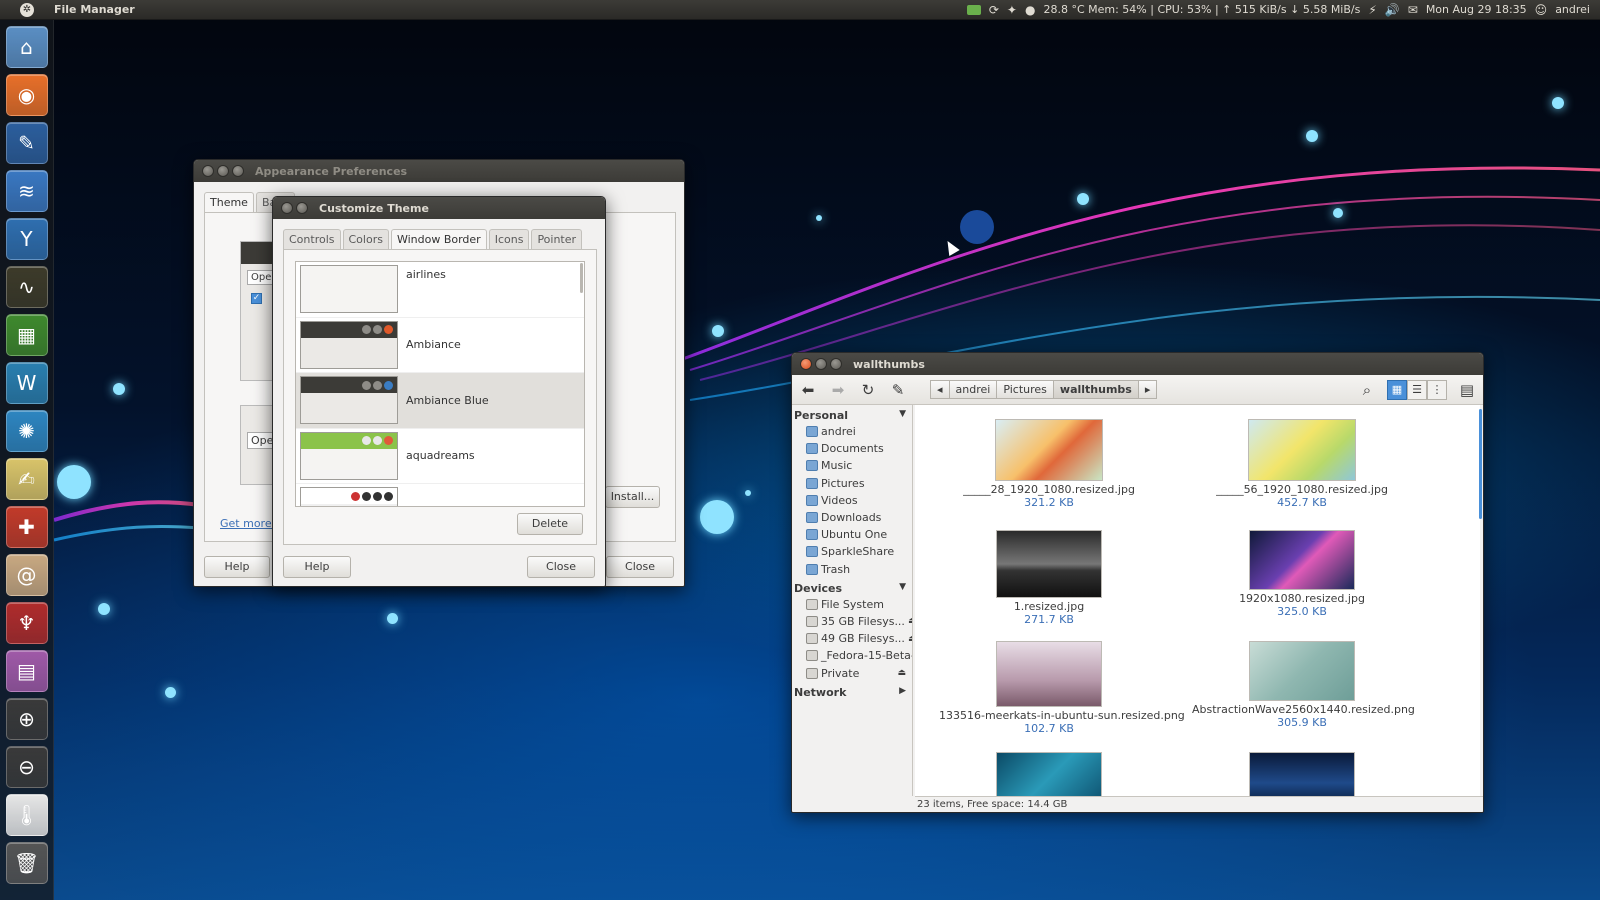 Image resolution: width=1600 pixels, height=900 pixels. Describe the element at coordinates (26, 335) in the screenshot. I see `calc-icon: ▦` at that location.